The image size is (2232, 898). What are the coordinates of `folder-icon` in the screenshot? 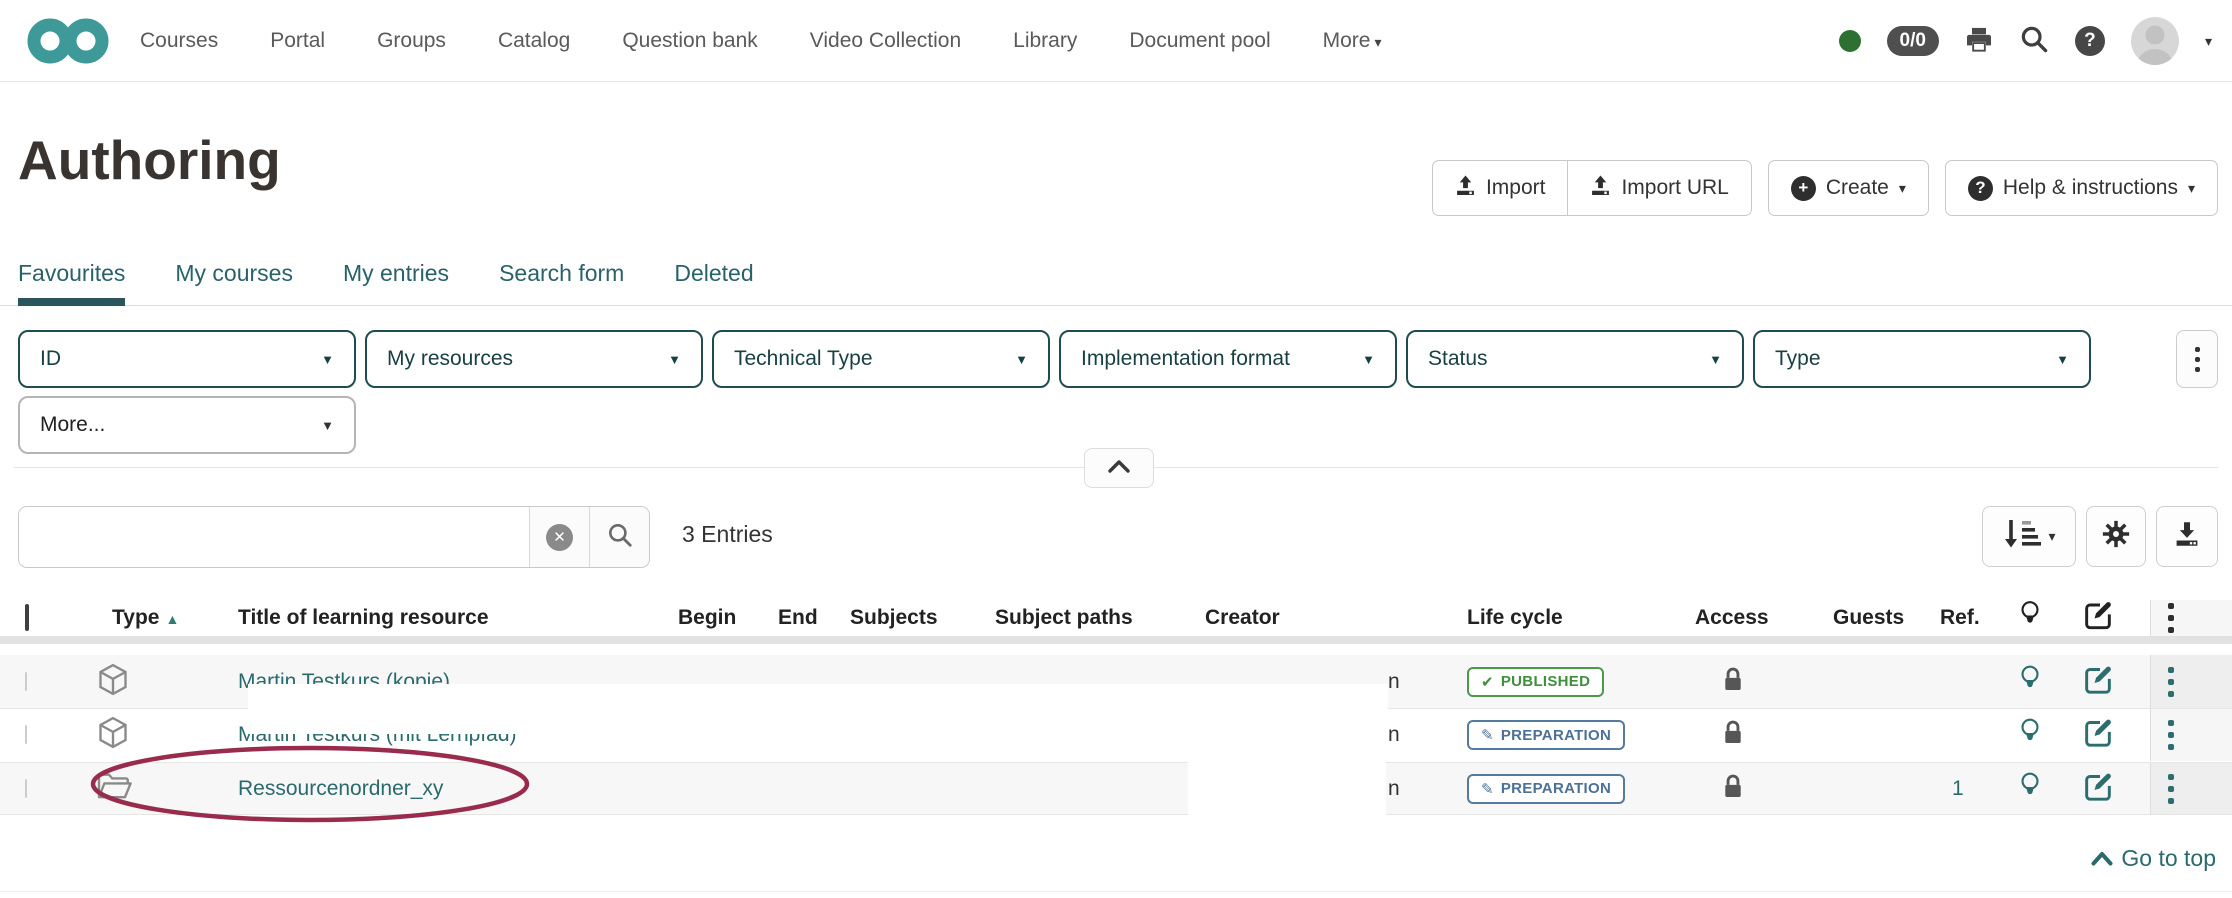 It's located at (114, 788).